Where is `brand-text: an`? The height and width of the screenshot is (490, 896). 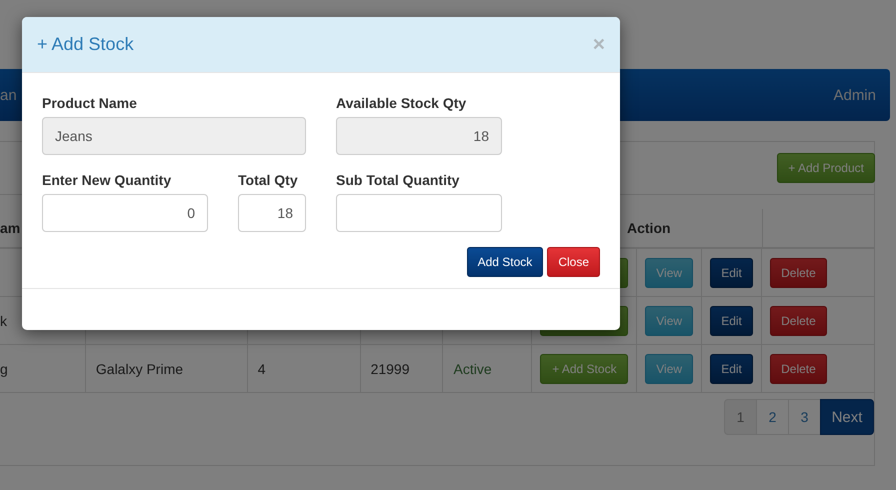 brand-text: an is located at coordinates (8, 95).